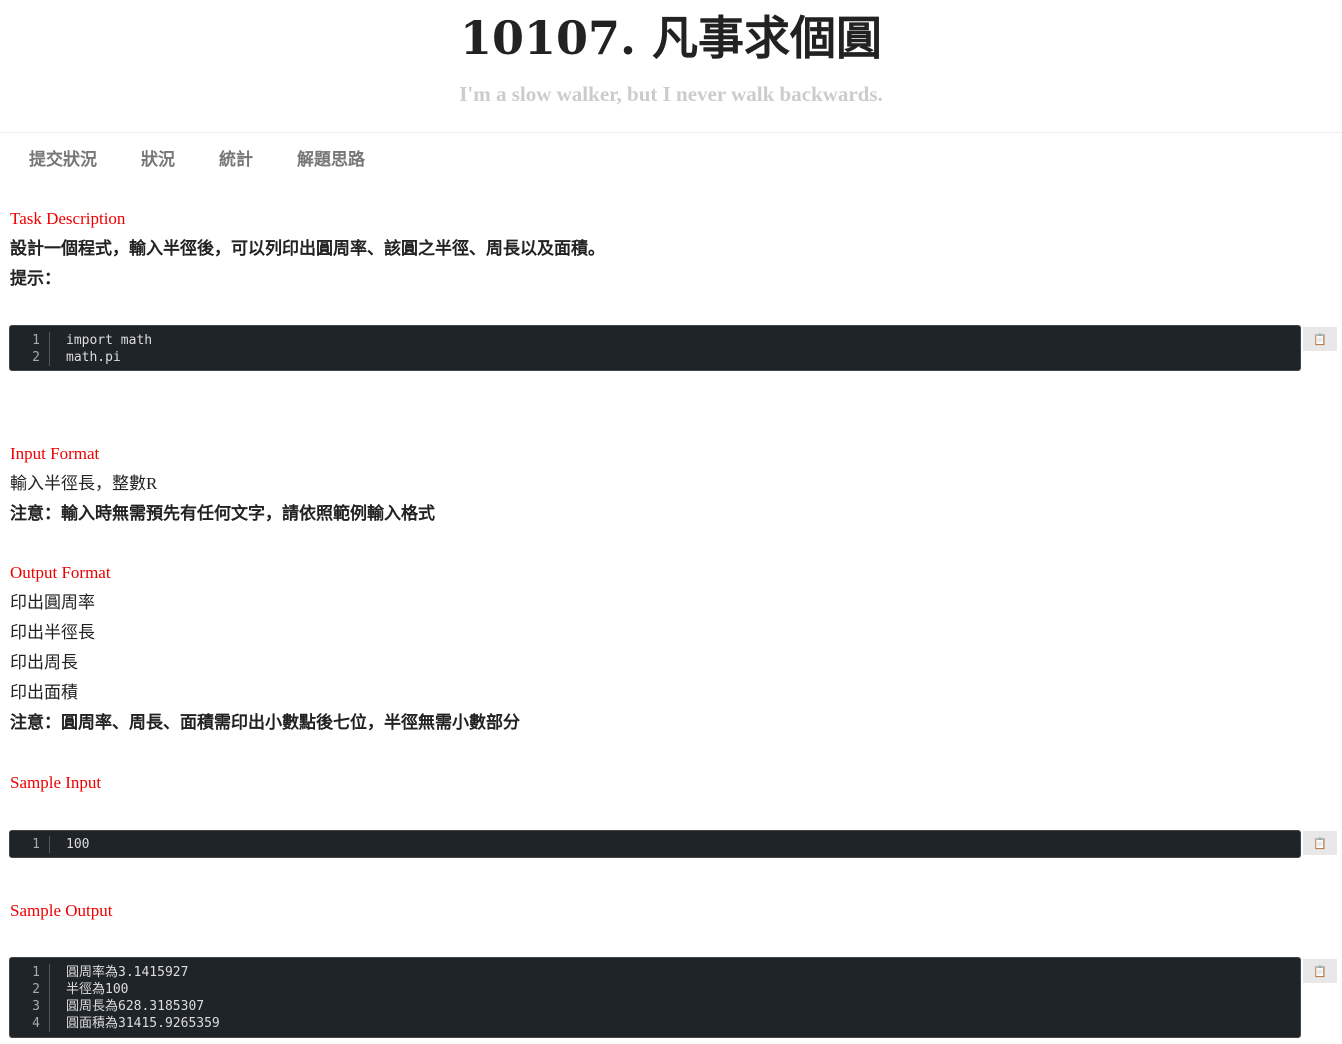 This screenshot has width=1342, height=1044. Describe the element at coordinates (55, 453) in the screenshot. I see `input-heading: Input Format` at that location.